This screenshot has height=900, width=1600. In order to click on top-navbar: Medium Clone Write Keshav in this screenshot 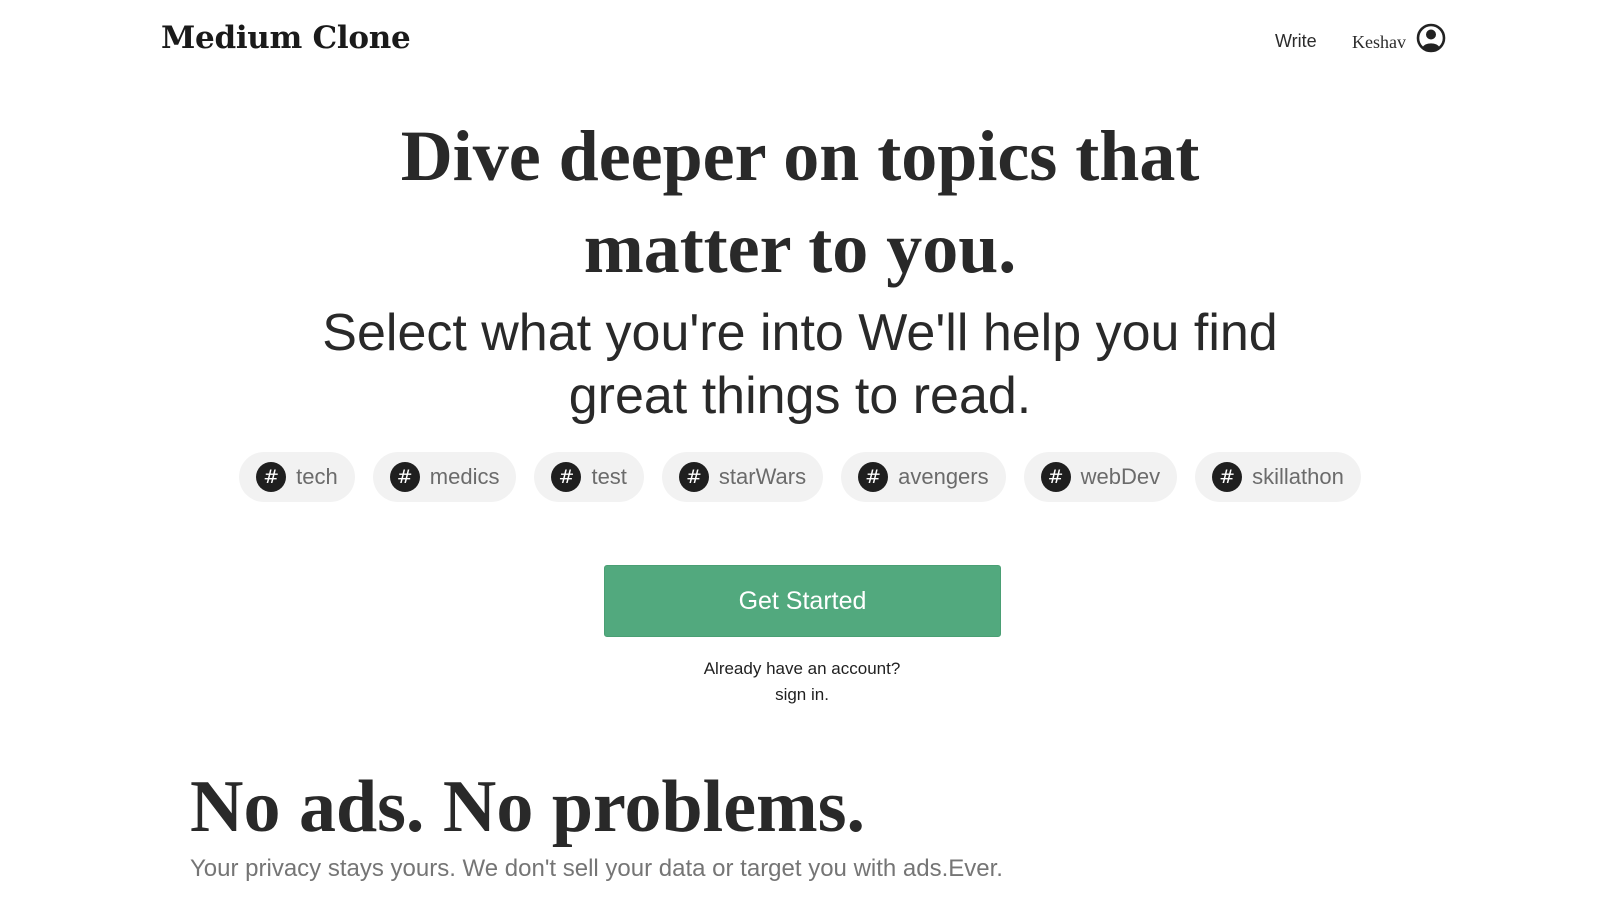, I will do `click(800, 41)`.